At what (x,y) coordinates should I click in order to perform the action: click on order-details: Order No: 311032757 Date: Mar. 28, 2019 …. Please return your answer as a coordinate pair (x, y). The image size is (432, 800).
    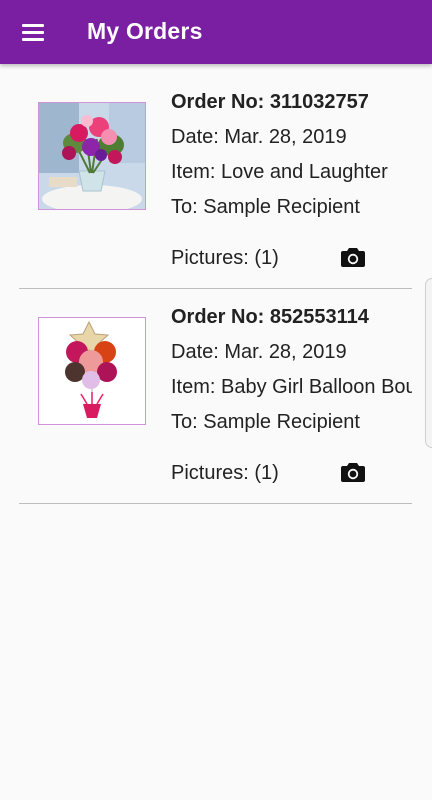
    Looking at the image, I should click on (291, 181).